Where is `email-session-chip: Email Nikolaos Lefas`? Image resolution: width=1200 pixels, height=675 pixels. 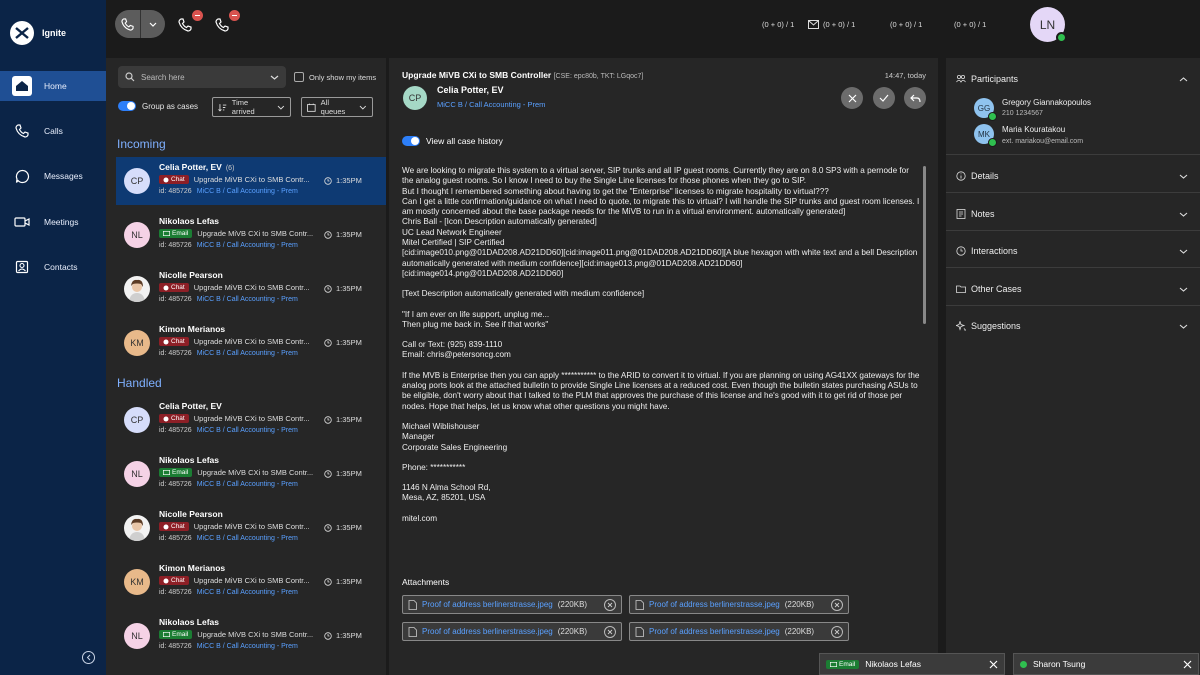
email-session-chip: Email Nikolaos Lefas is located at coordinates (912, 664).